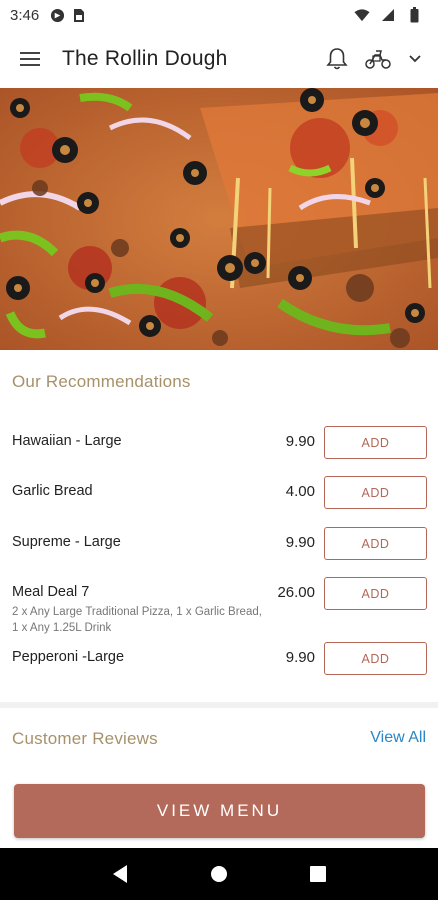  What do you see at coordinates (219, 705) in the screenshot?
I see `section-divider` at bounding box center [219, 705].